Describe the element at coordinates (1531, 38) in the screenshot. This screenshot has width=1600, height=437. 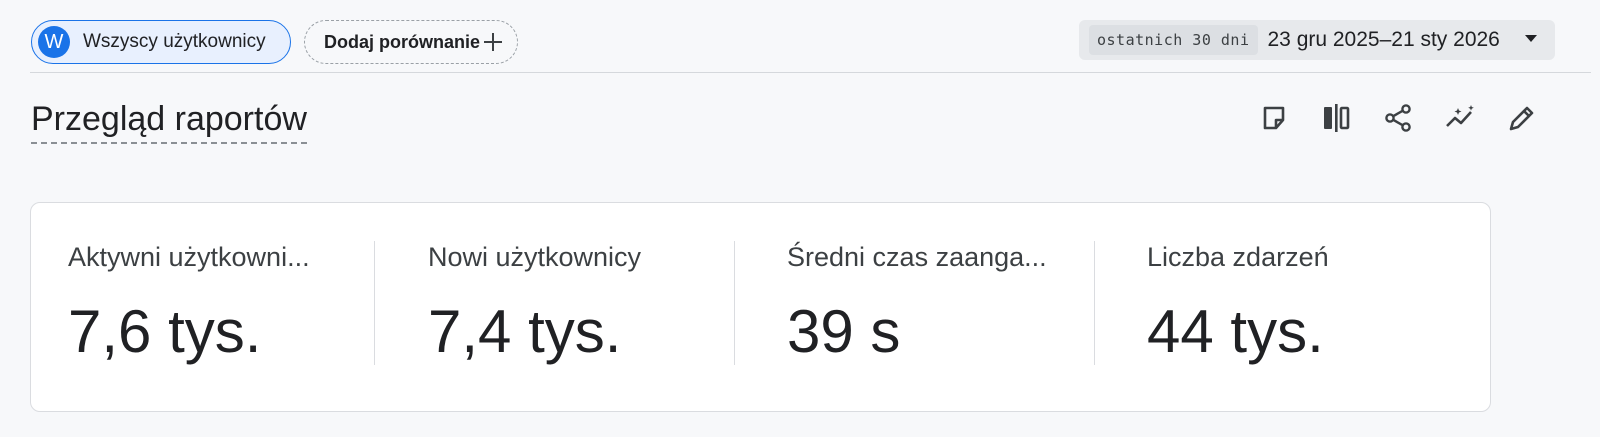
I see `dropdown-arrow-icon` at that location.